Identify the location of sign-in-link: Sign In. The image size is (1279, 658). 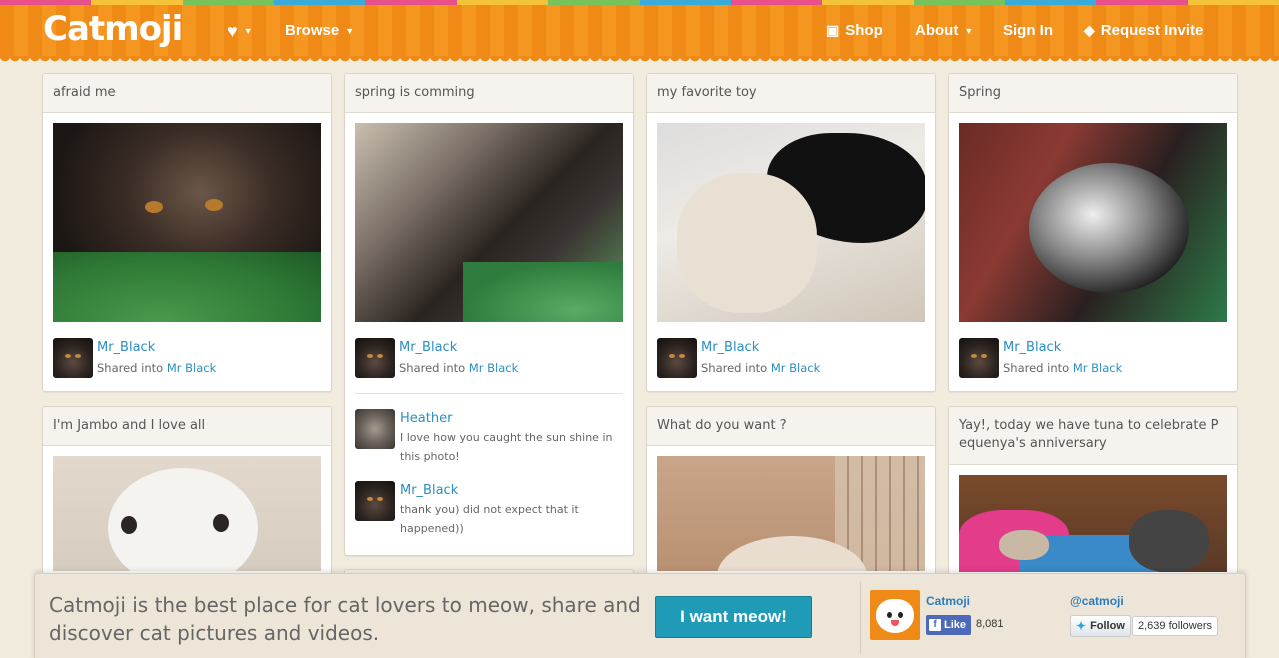
(1028, 30).